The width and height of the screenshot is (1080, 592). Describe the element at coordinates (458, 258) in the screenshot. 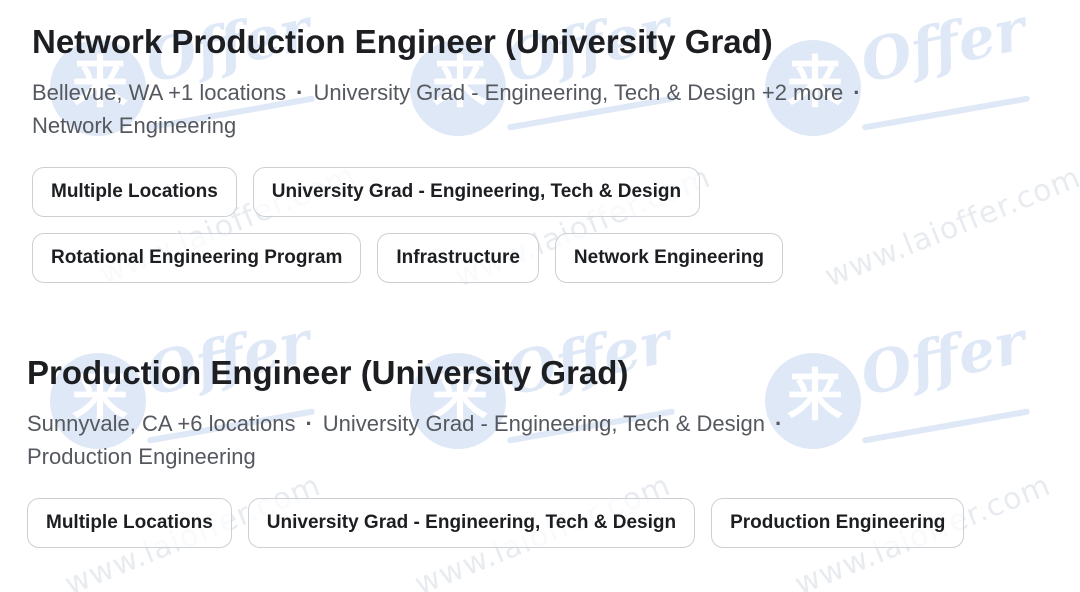

I see `tag-infrastructure: Infrastructure` at that location.